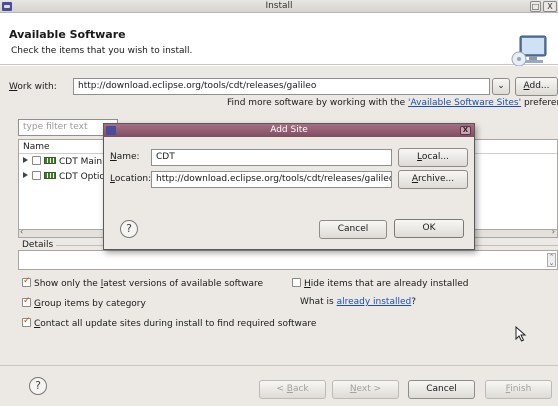 The image size is (558, 406). I want to click on back-button: < Back, so click(292, 389).